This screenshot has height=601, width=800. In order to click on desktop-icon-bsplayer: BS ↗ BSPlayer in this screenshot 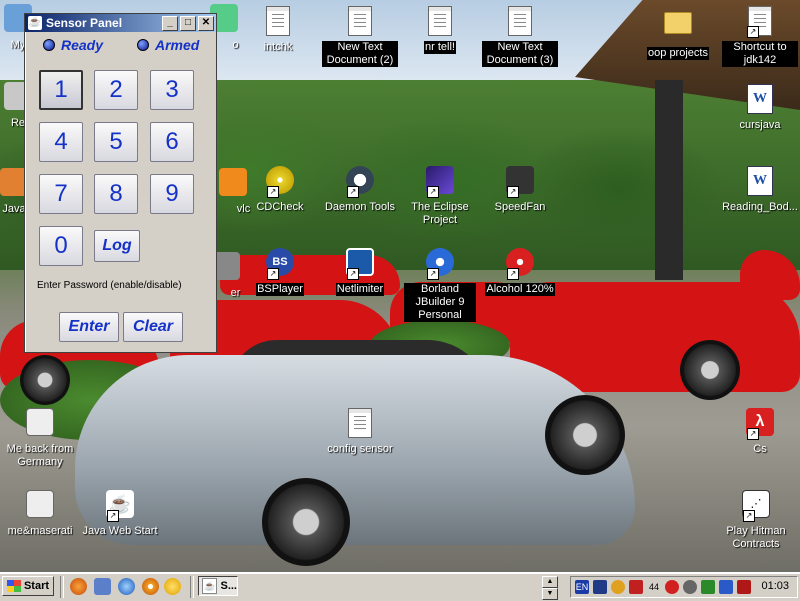, I will do `click(280, 271)`.